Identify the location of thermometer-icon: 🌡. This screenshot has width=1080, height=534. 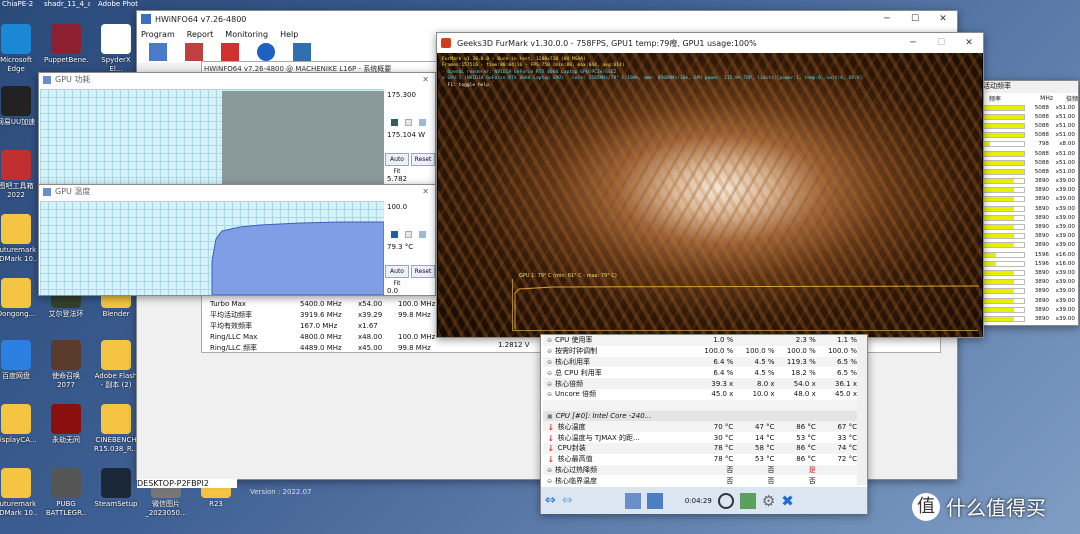
(551, 449).